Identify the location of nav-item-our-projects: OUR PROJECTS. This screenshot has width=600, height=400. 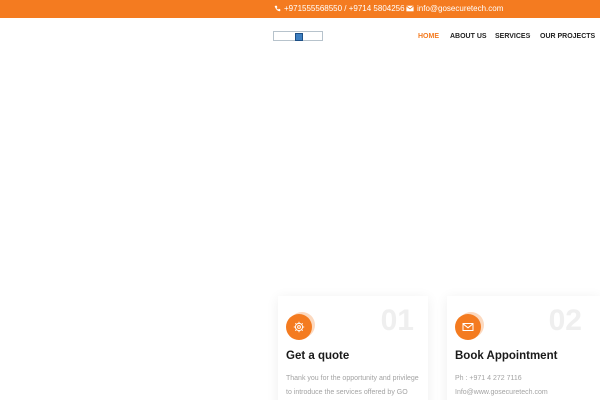
(567, 37).